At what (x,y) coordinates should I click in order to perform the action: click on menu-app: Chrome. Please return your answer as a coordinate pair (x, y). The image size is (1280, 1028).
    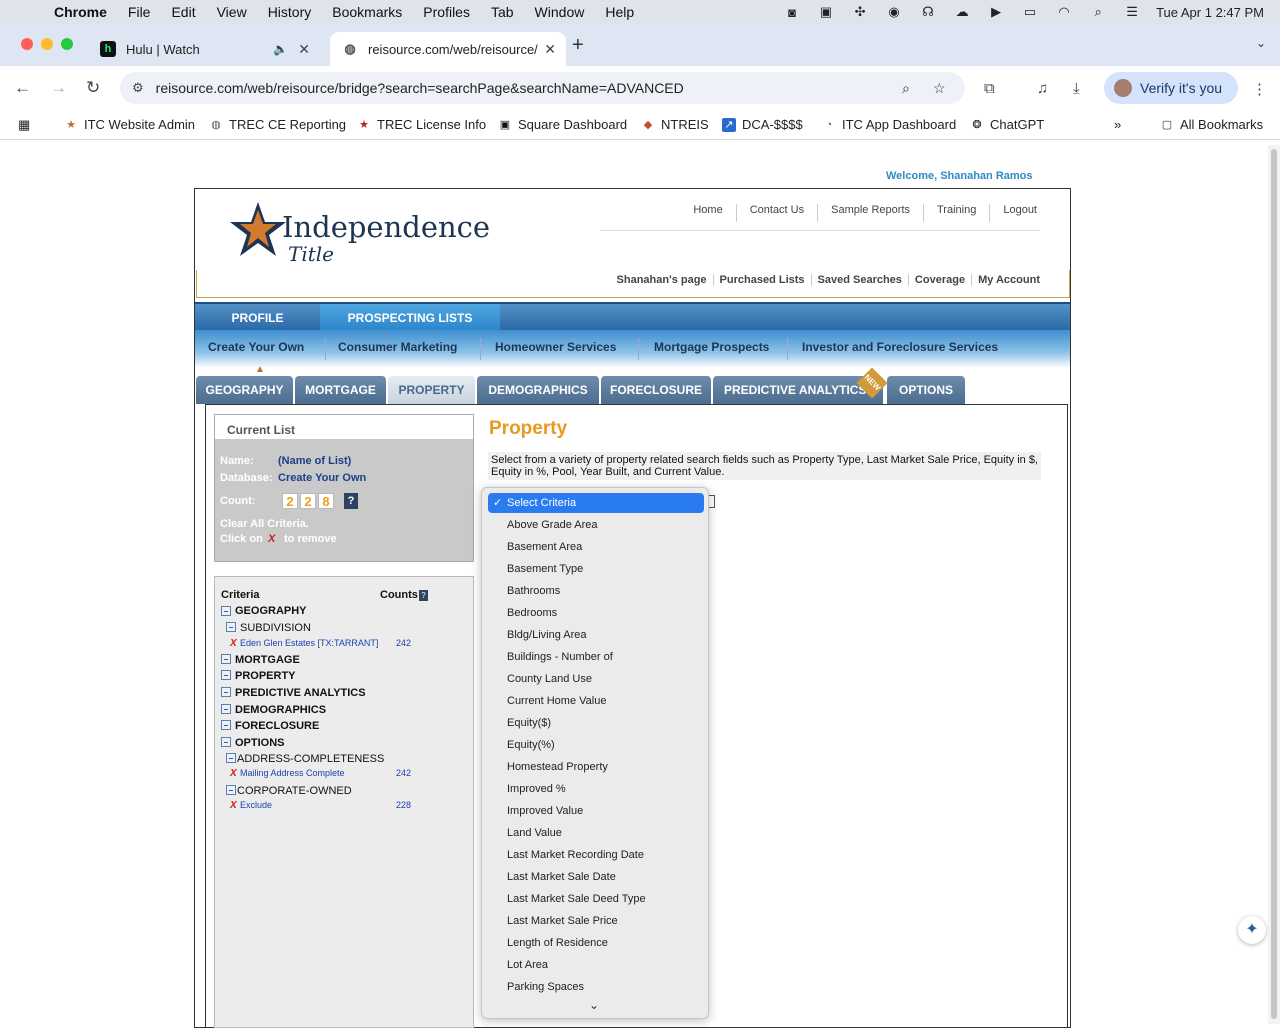
    Looking at the image, I should click on (80, 12).